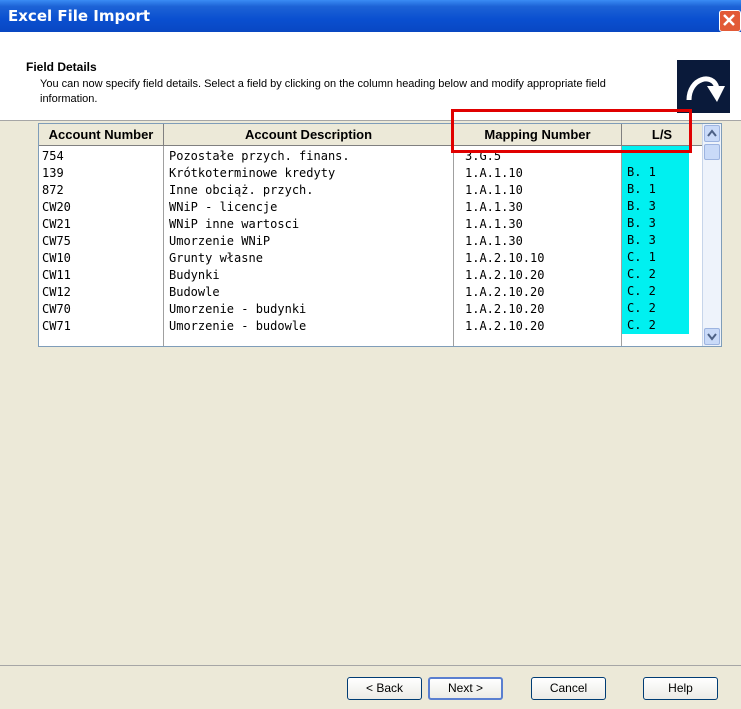 This screenshot has height=709, width=741. What do you see at coordinates (237, 309) in the screenshot?
I see `account-description-cell: Umorzenie - budynki` at bounding box center [237, 309].